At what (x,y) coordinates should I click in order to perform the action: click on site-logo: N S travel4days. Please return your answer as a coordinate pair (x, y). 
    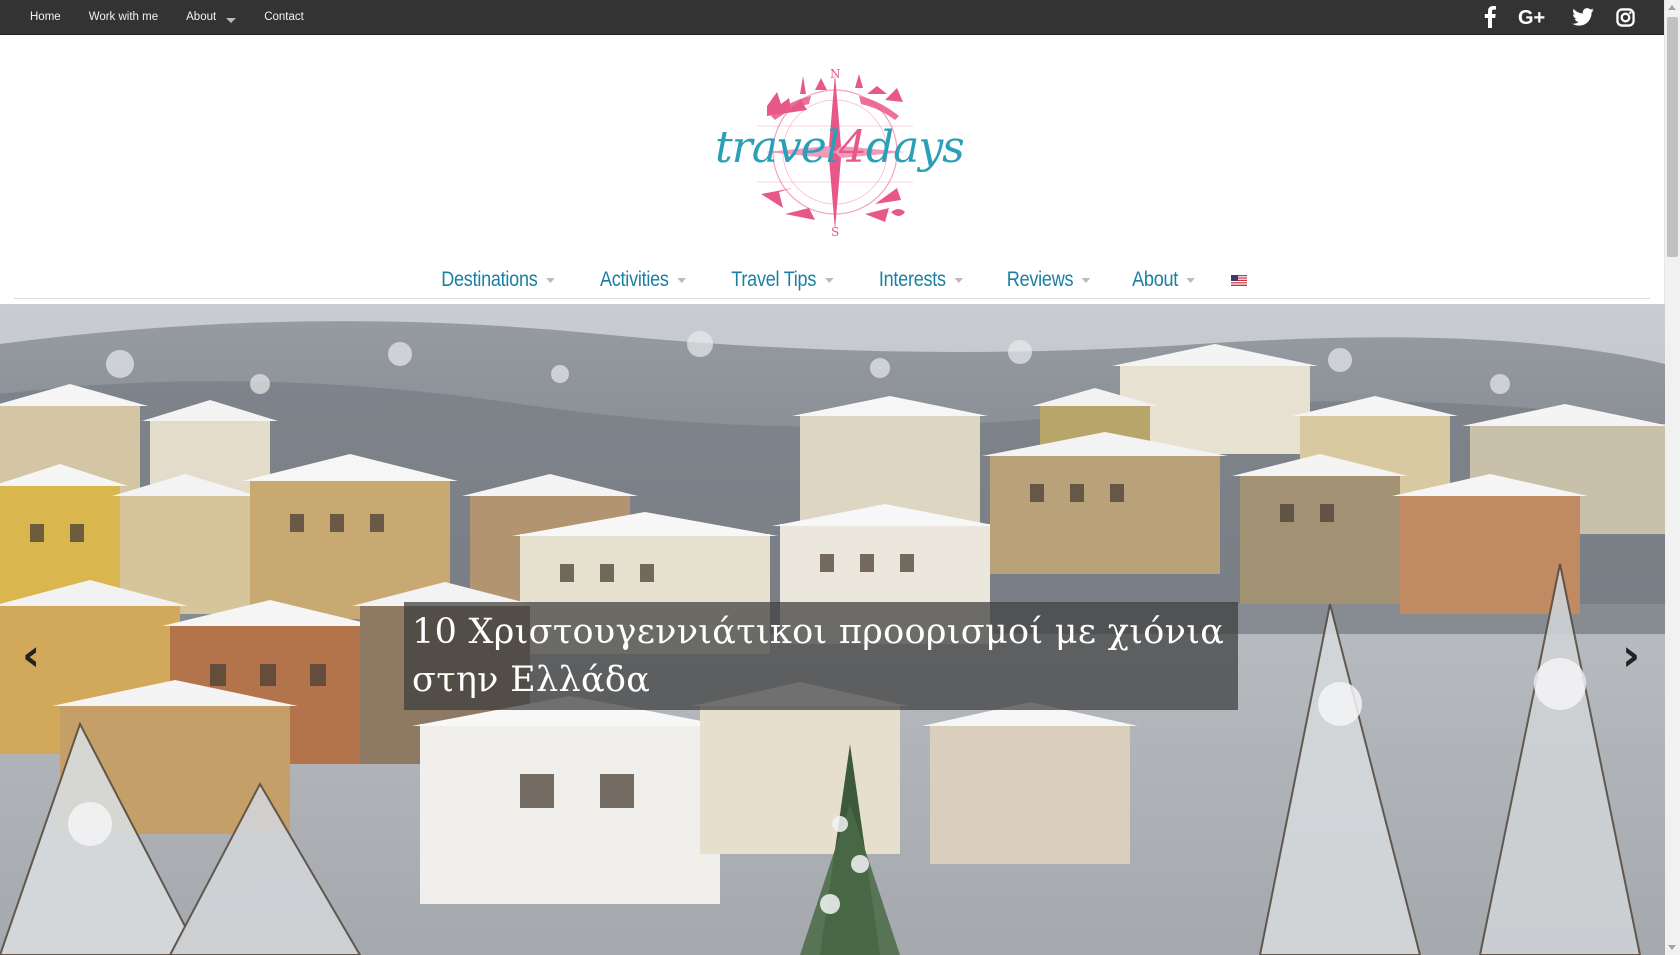
    Looking at the image, I should click on (840, 151).